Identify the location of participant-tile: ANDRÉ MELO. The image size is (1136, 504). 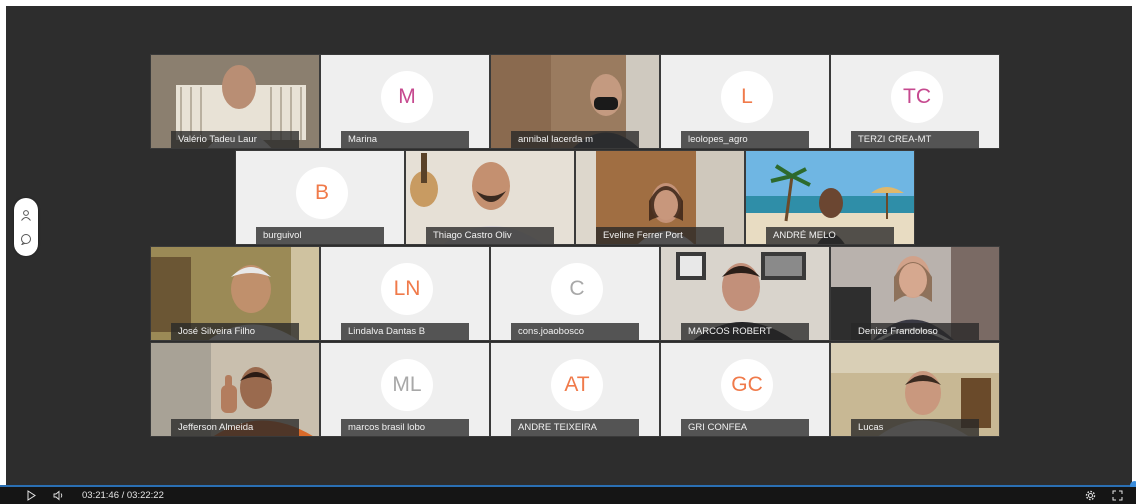
(830, 197).